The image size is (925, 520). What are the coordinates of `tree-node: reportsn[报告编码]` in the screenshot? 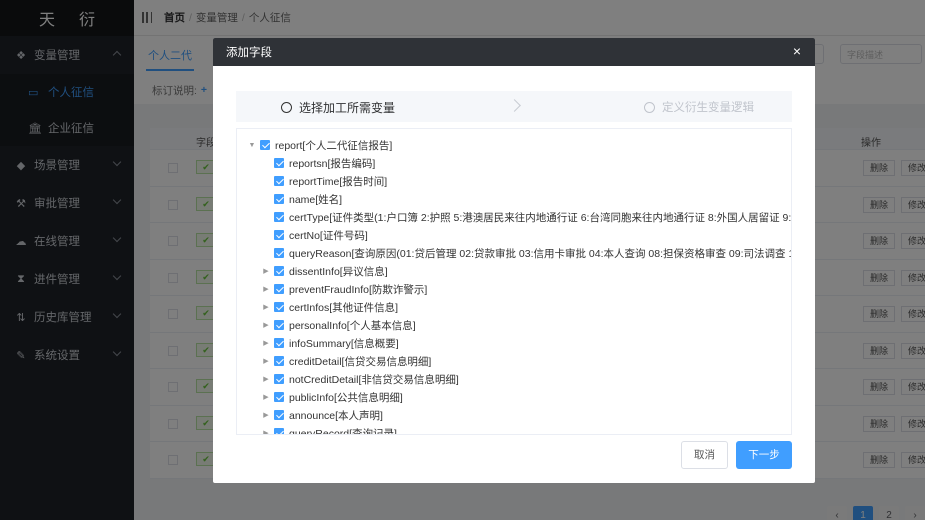 It's located at (318, 163).